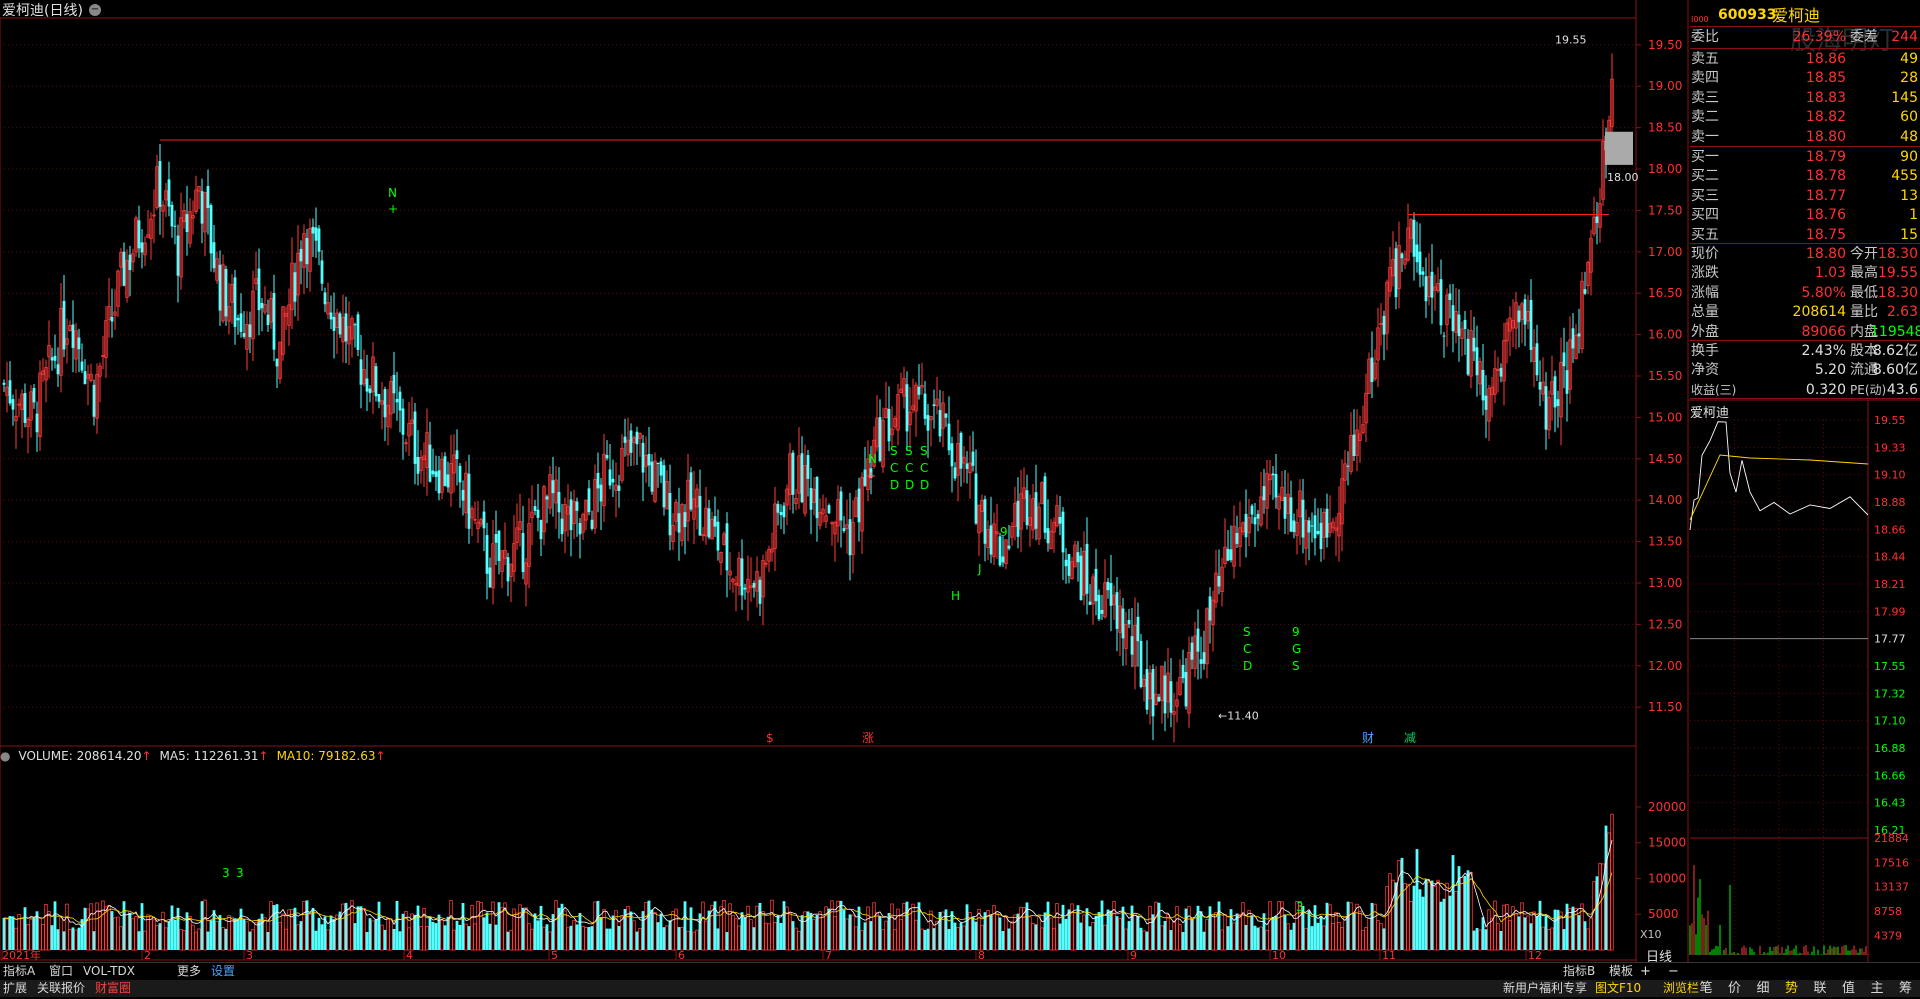  Describe the element at coordinates (189, 971) in the screenshot. I see `tab-3: 更多` at that location.